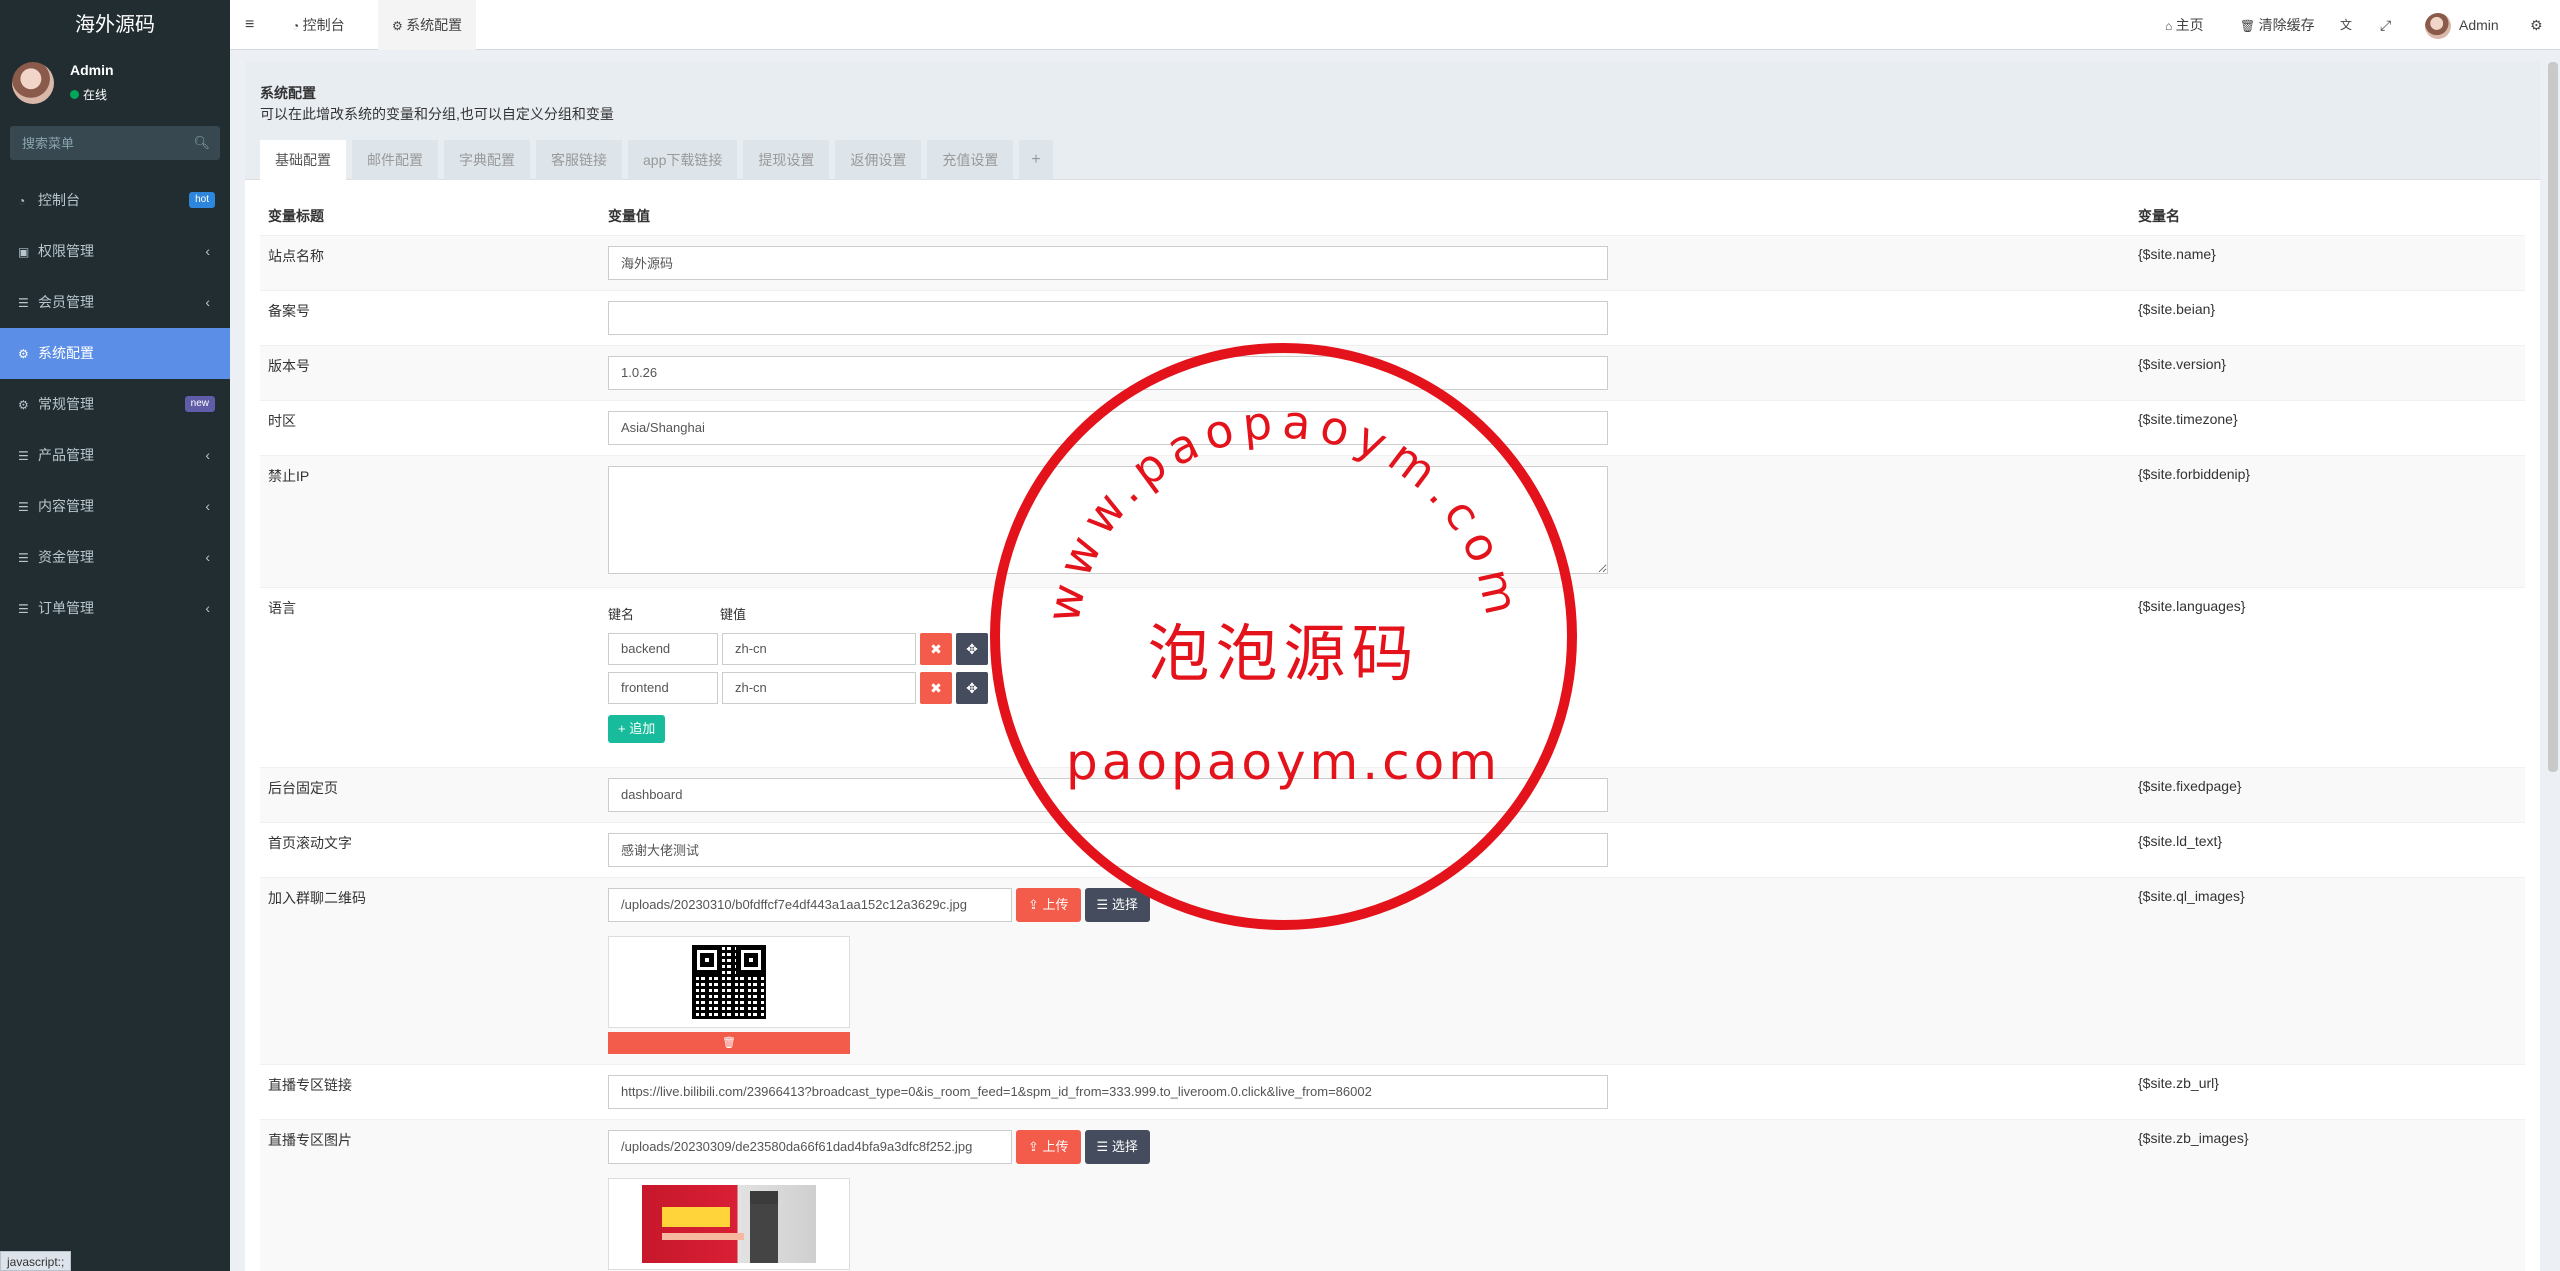 The image size is (2560, 1271). Describe the element at coordinates (1108, 317) in the screenshot. I see `beian-input` at that location.